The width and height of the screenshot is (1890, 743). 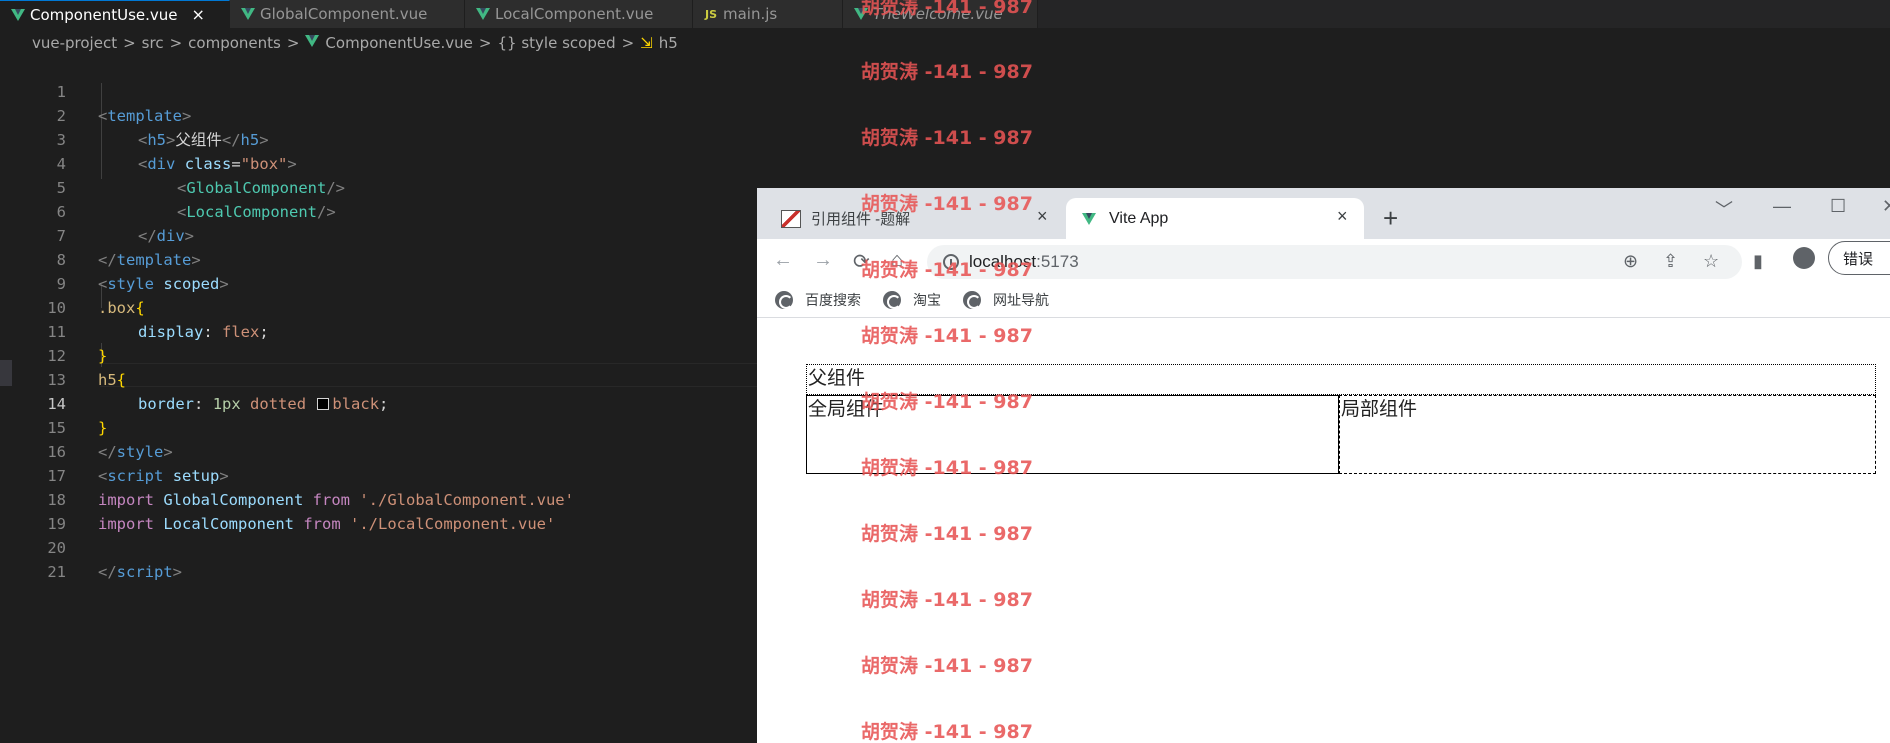 What do you see at coordinates (380, 90) in the screenshot?
I see `code-line: 1 <template>` at bounding box center [380, 90].